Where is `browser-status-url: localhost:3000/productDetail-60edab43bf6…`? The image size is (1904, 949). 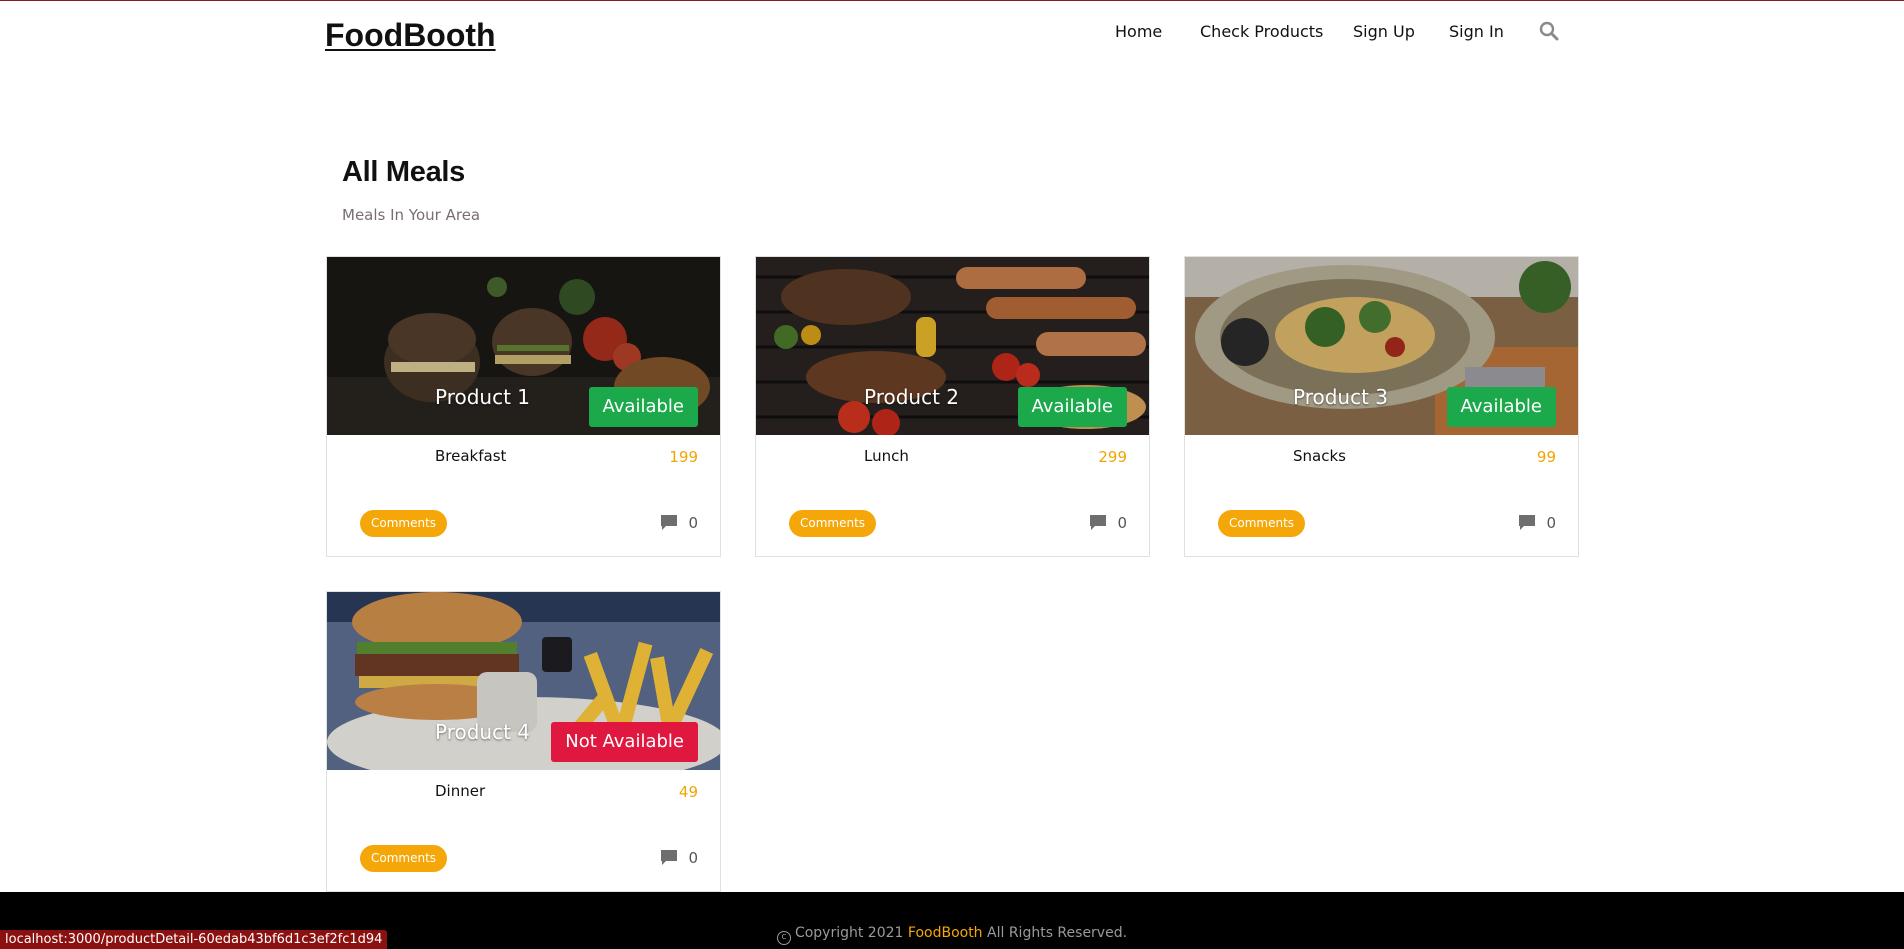 browser-status-url: localhost:3000/productDetail-60edab43bf6… is located at coordinates (194, 939).